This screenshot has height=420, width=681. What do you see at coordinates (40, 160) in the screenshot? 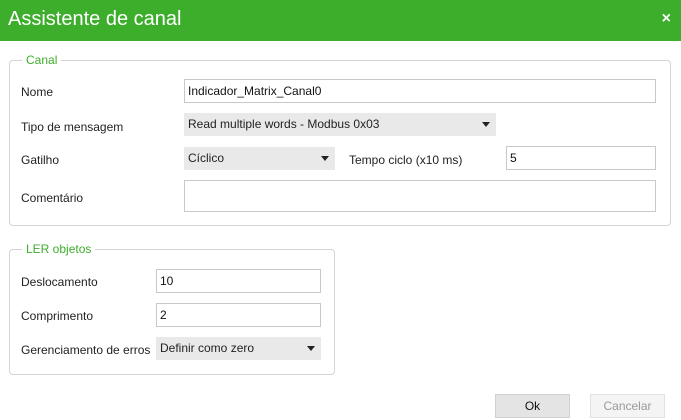
I see `trigger-label: Gatilho` at bounding box center [40, 160].